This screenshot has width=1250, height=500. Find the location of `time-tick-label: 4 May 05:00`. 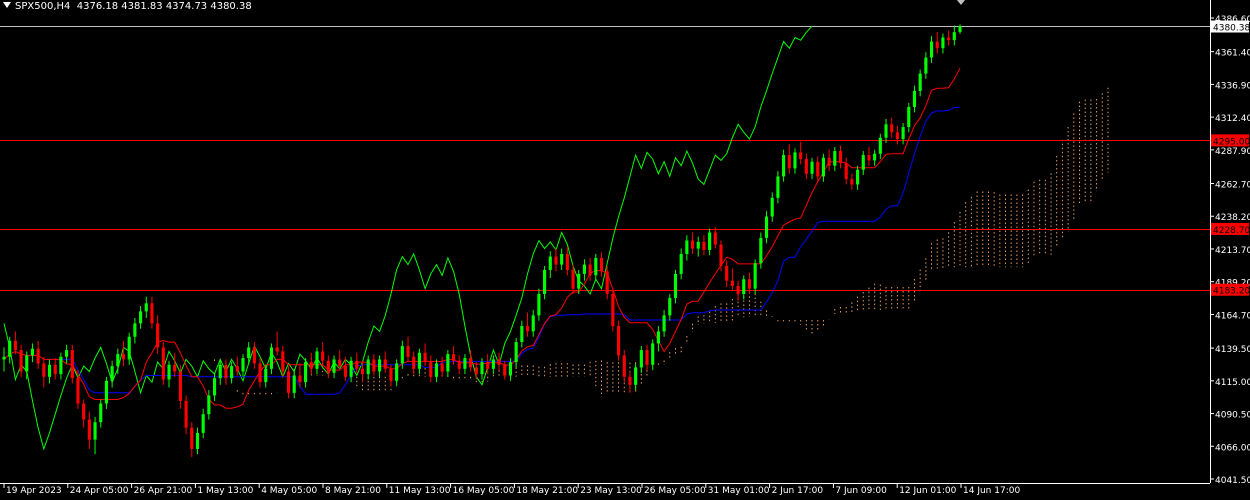

time-tick-label: 4 May 05:00 is located at coordinates (289, 491).